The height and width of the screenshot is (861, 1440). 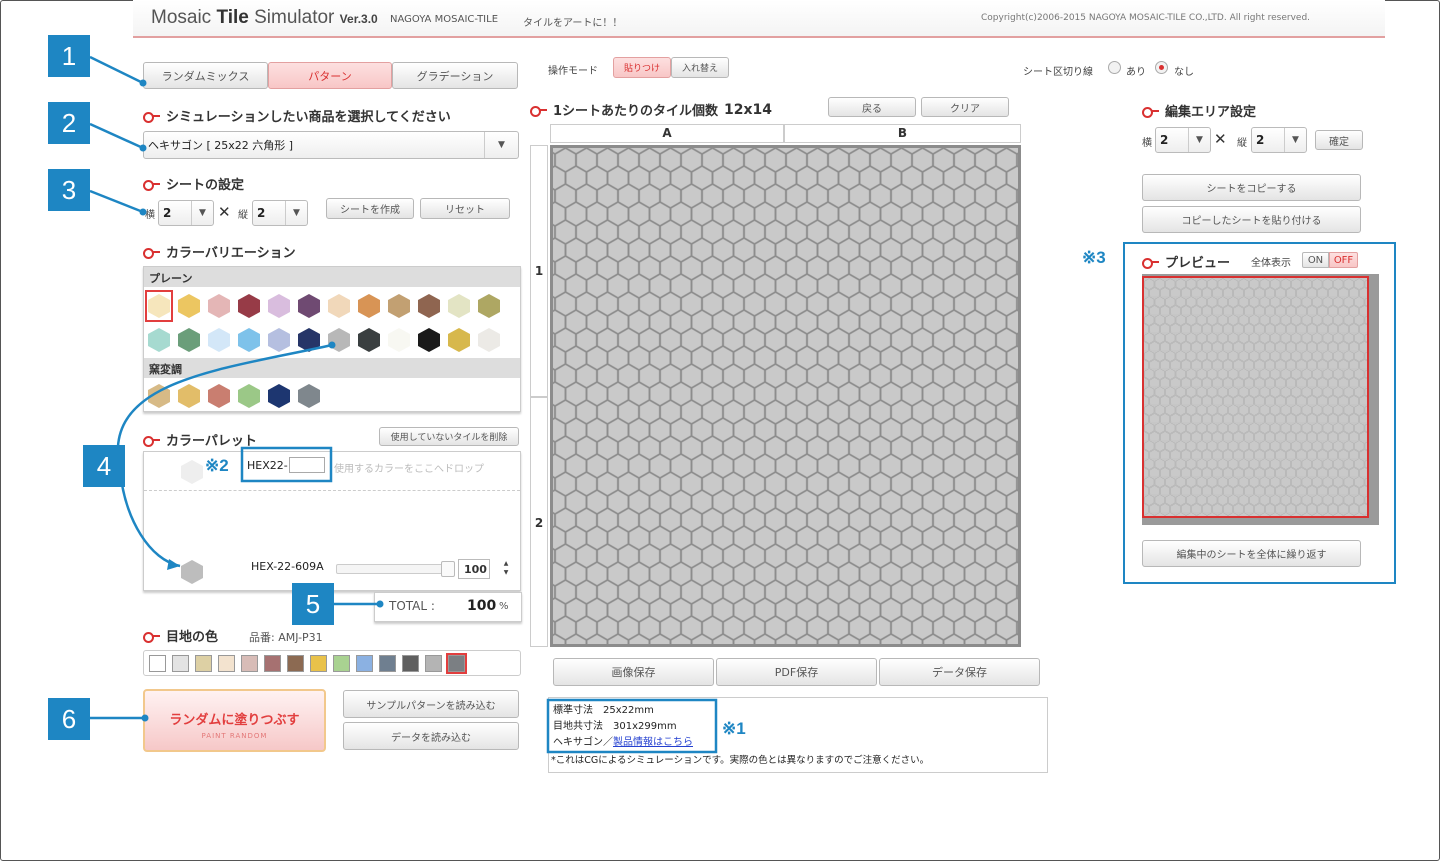 What do you see at coordinates (1094, 257) in the screenshot?
I see `callout-note-3: ※3` at bounding box center [1094, 257].